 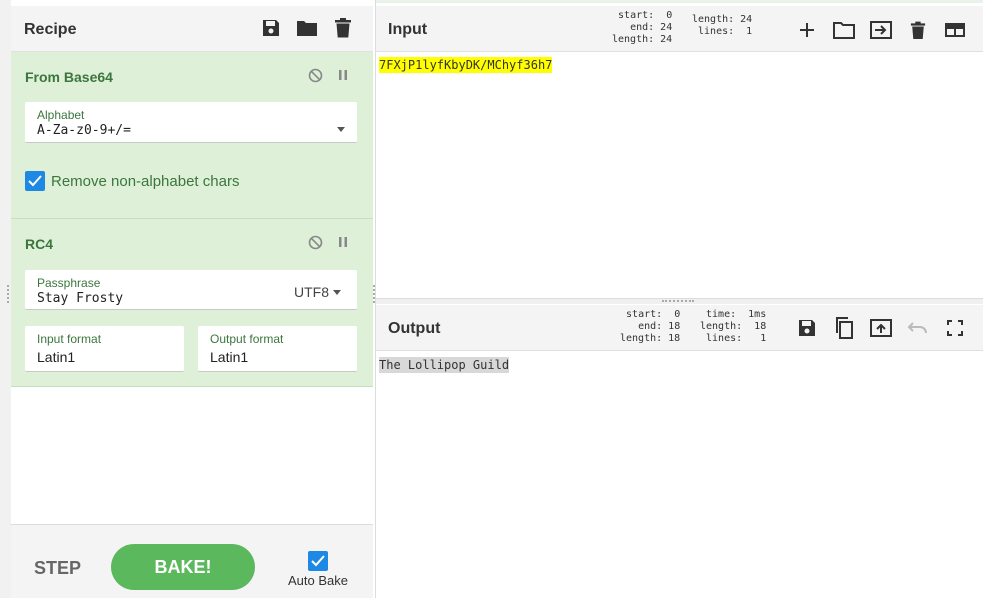 I want to click on maximise-icon, so click(x=954, y=328).